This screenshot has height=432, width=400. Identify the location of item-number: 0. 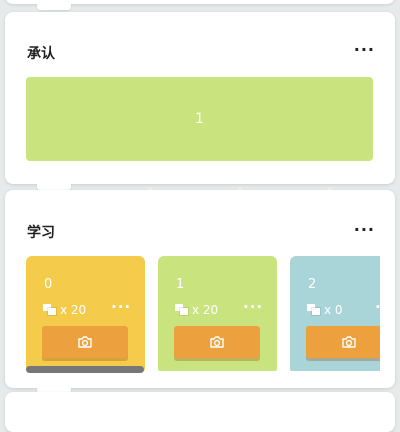
(48, 284).